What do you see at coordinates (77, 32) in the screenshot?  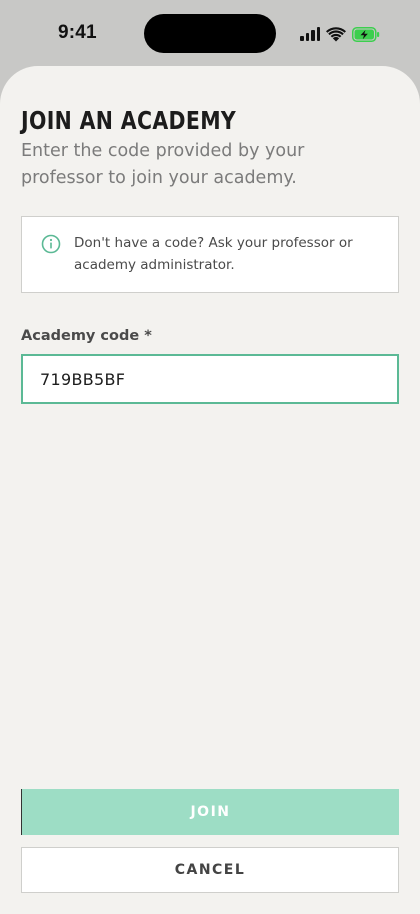 I see `status-time: 9:41` at bounding box center [77, 32].